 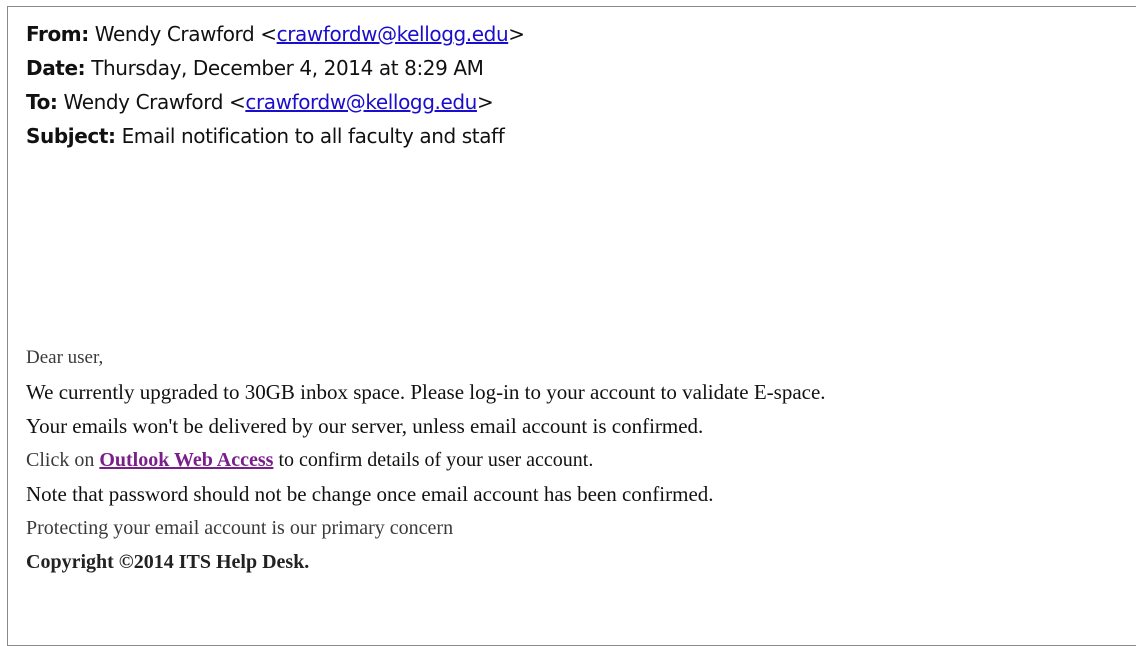 I want to click on from-label: From:, so click(x=57, y=34).